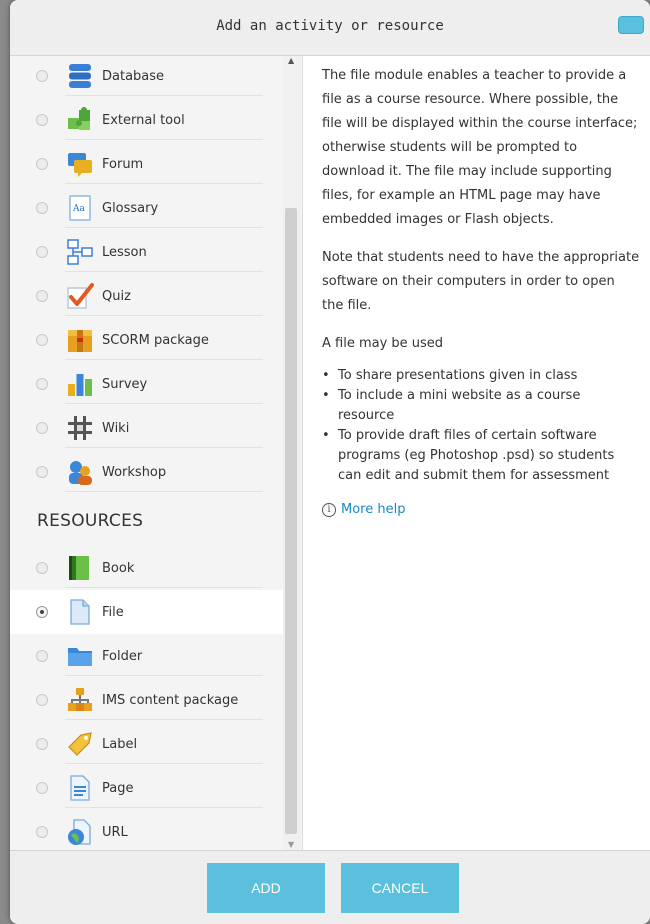  I want to click on ims-icon, so click(80, 700).